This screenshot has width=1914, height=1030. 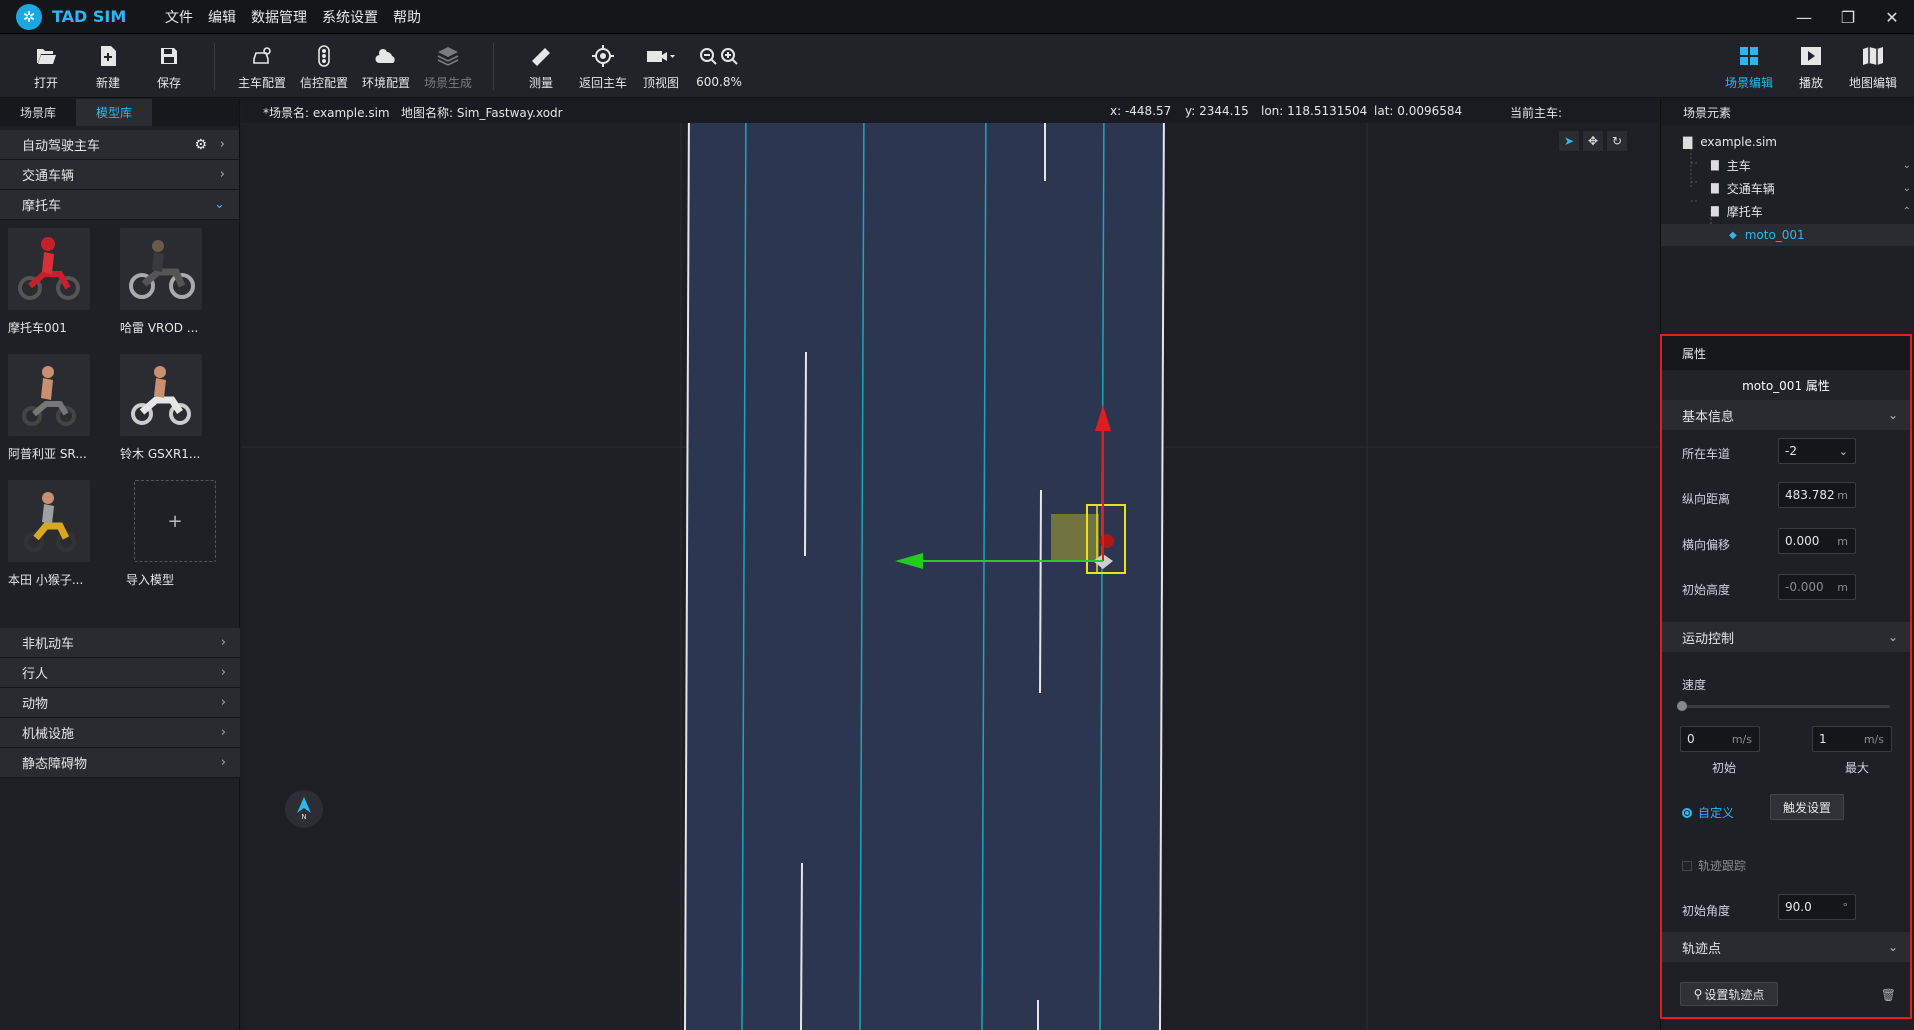 I want to click on model-item: 摩托车001, so click(x=64, y=282).